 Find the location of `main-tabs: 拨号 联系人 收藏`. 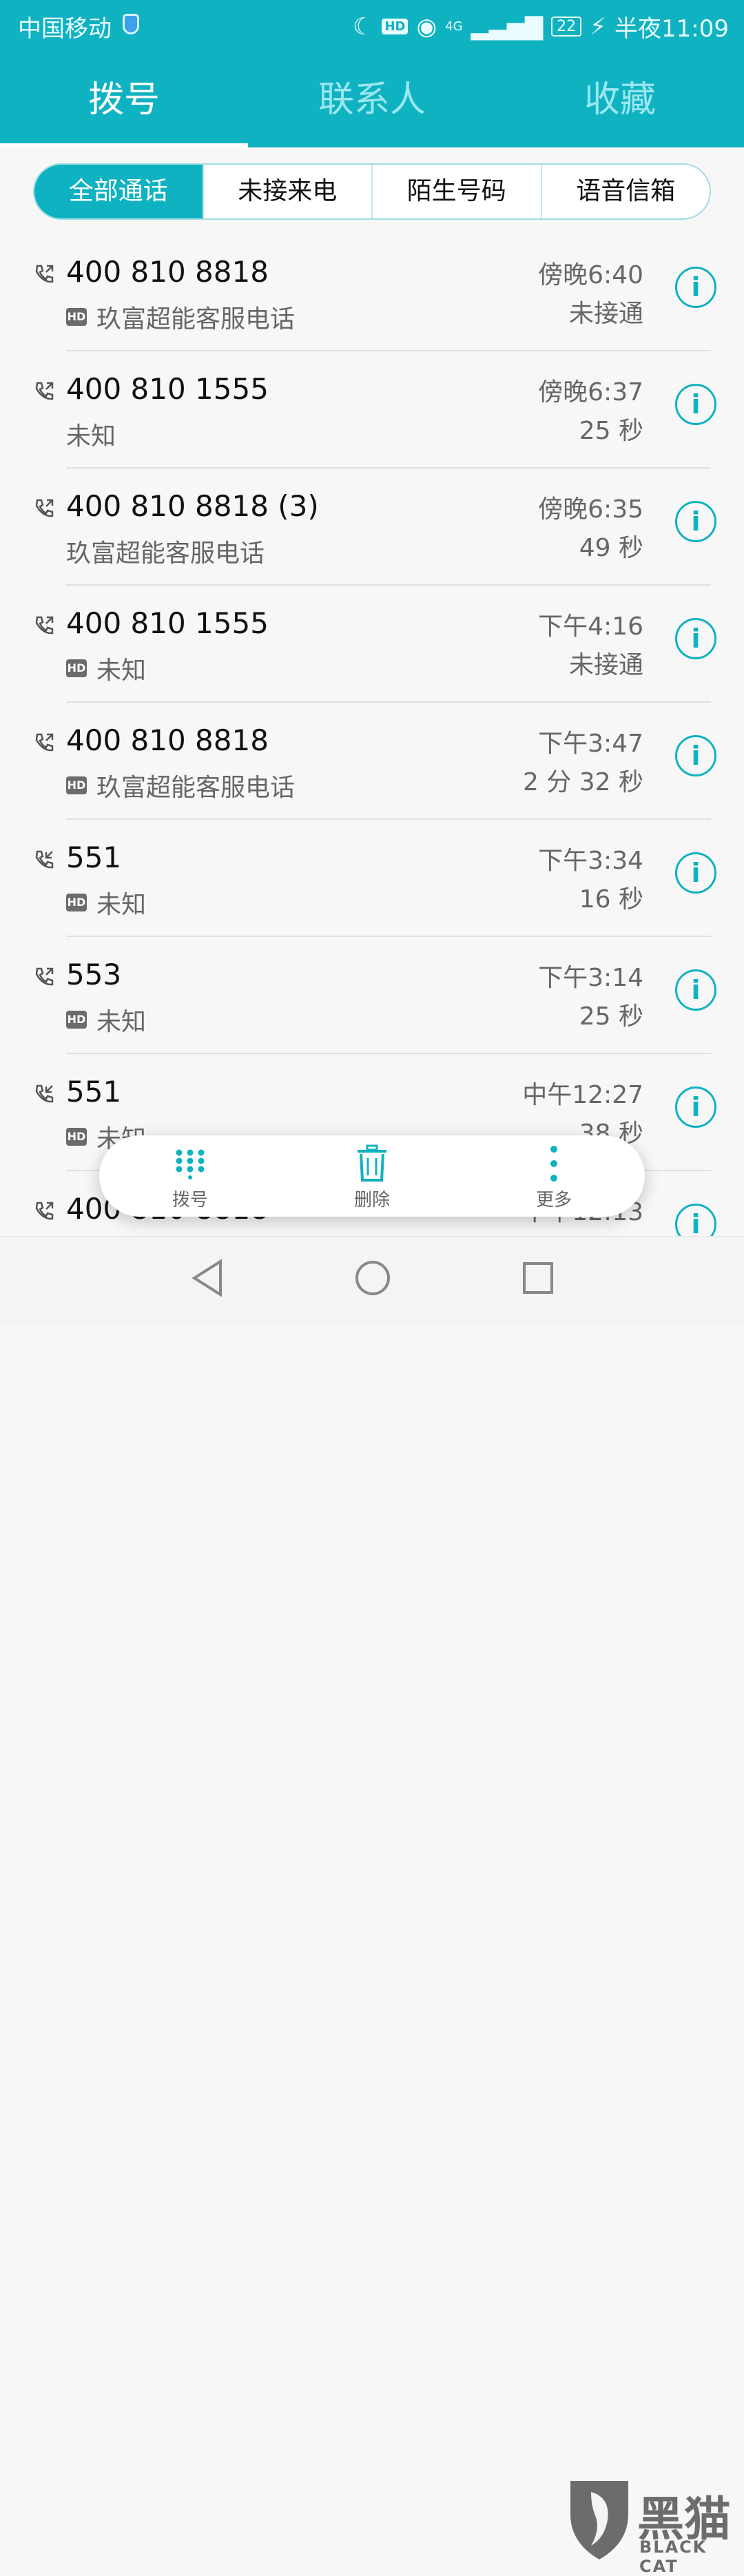

main-tabs: 拨号 联系人 收藏 is located at coordinates (372, 99).